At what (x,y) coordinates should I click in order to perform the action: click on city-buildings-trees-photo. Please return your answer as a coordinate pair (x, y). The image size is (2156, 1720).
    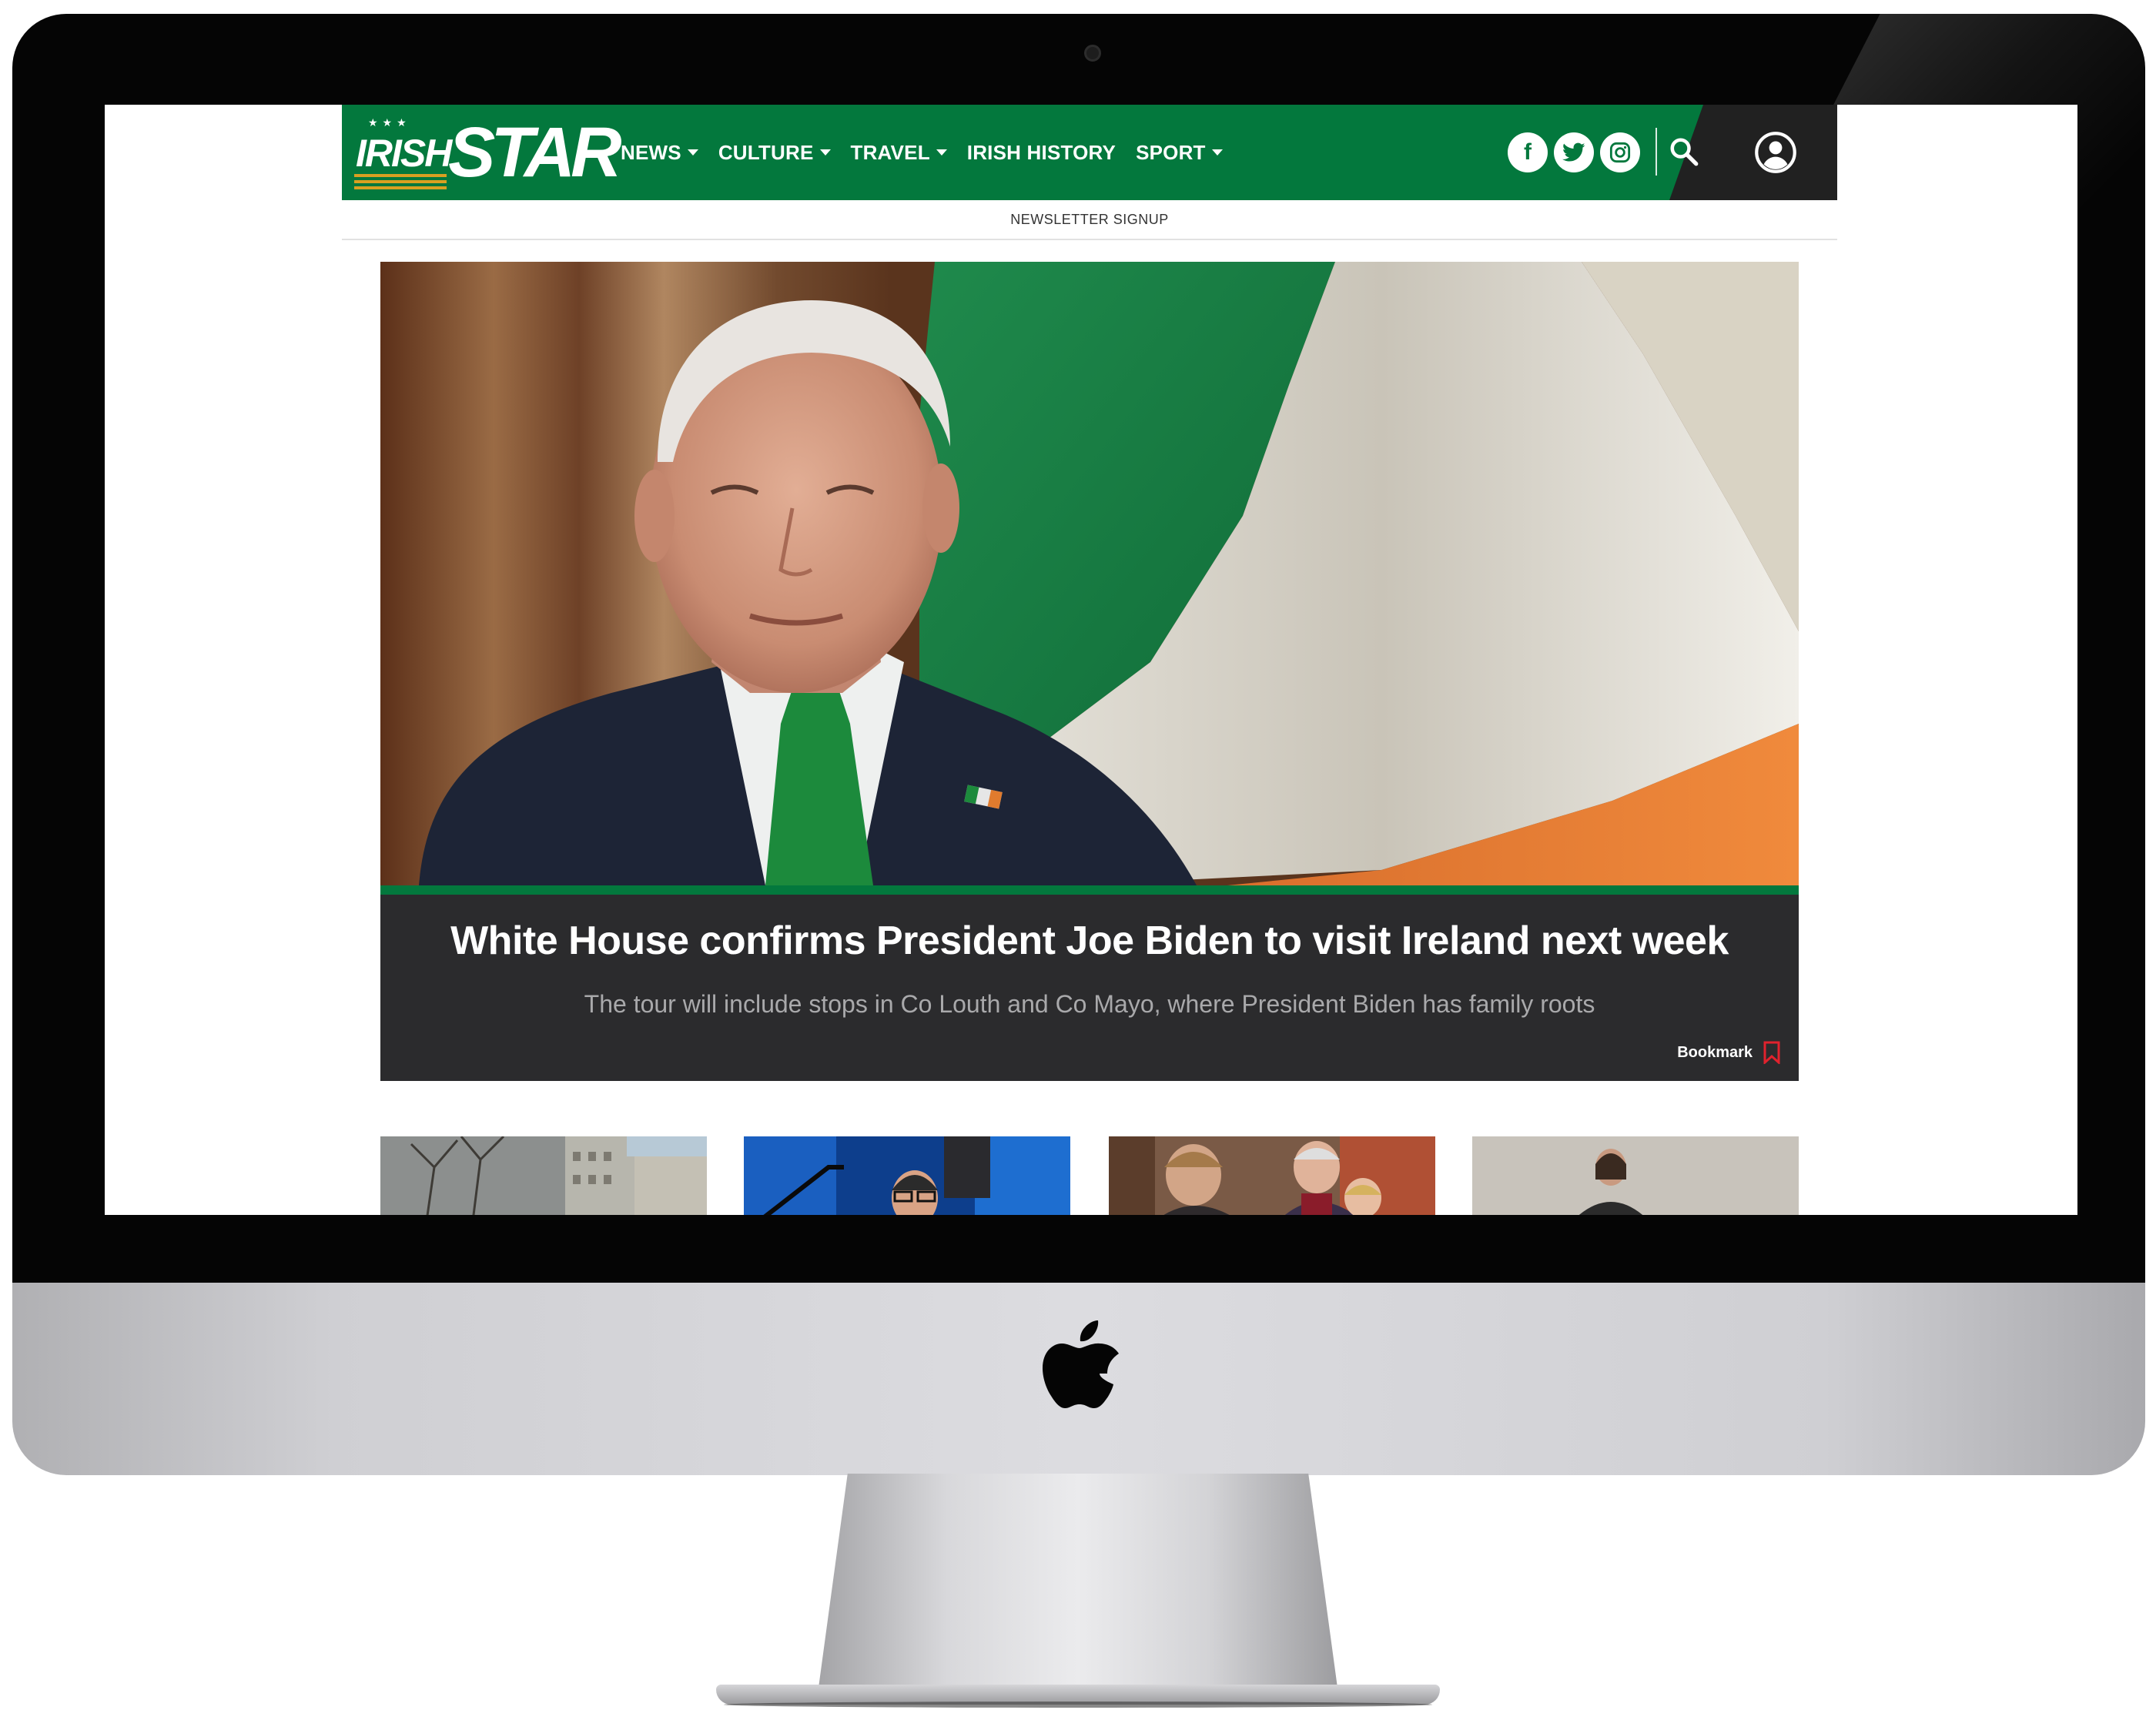
    Looking at the image, I should click on (543, 1175).